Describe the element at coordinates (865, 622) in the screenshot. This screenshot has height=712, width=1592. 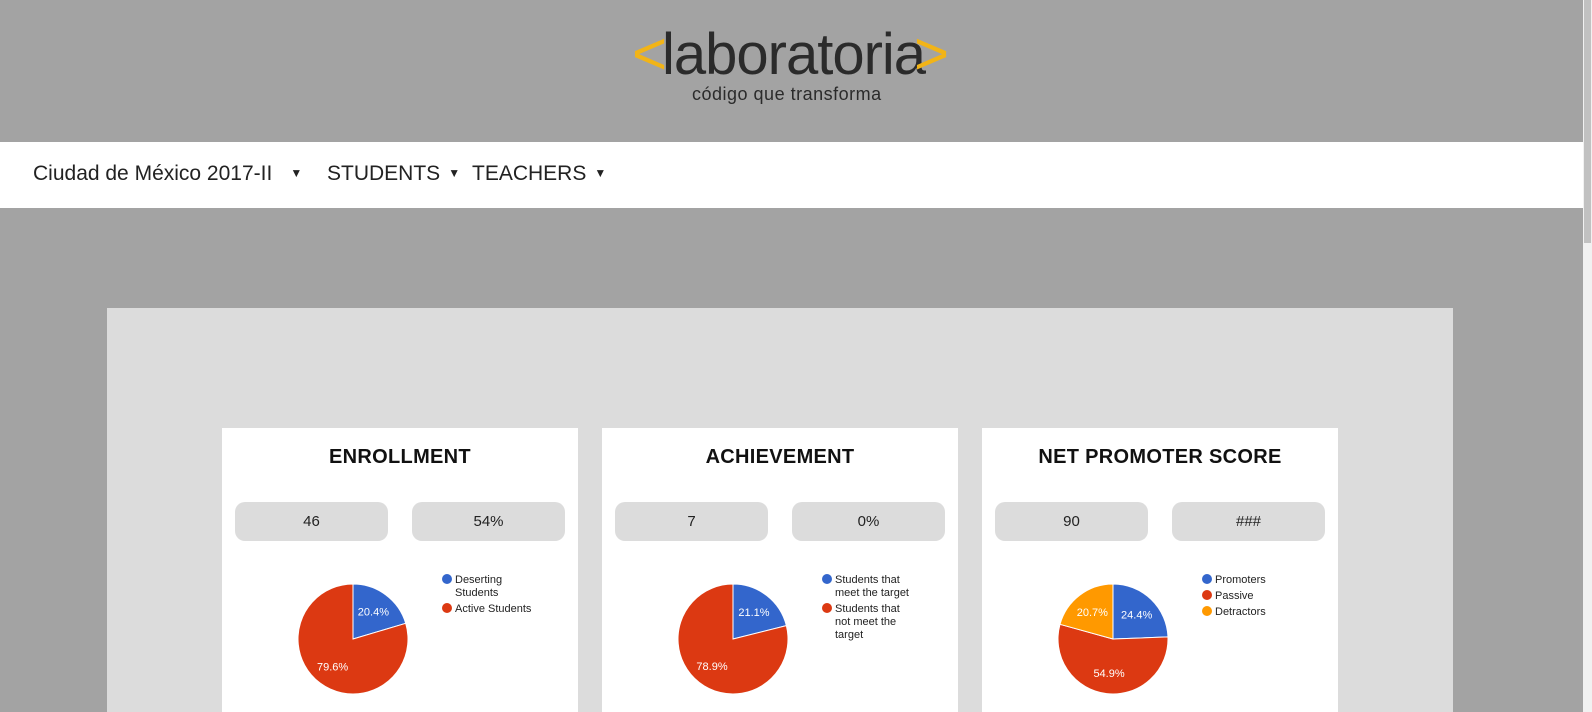
I see `legend-label: not meet the` at that location.